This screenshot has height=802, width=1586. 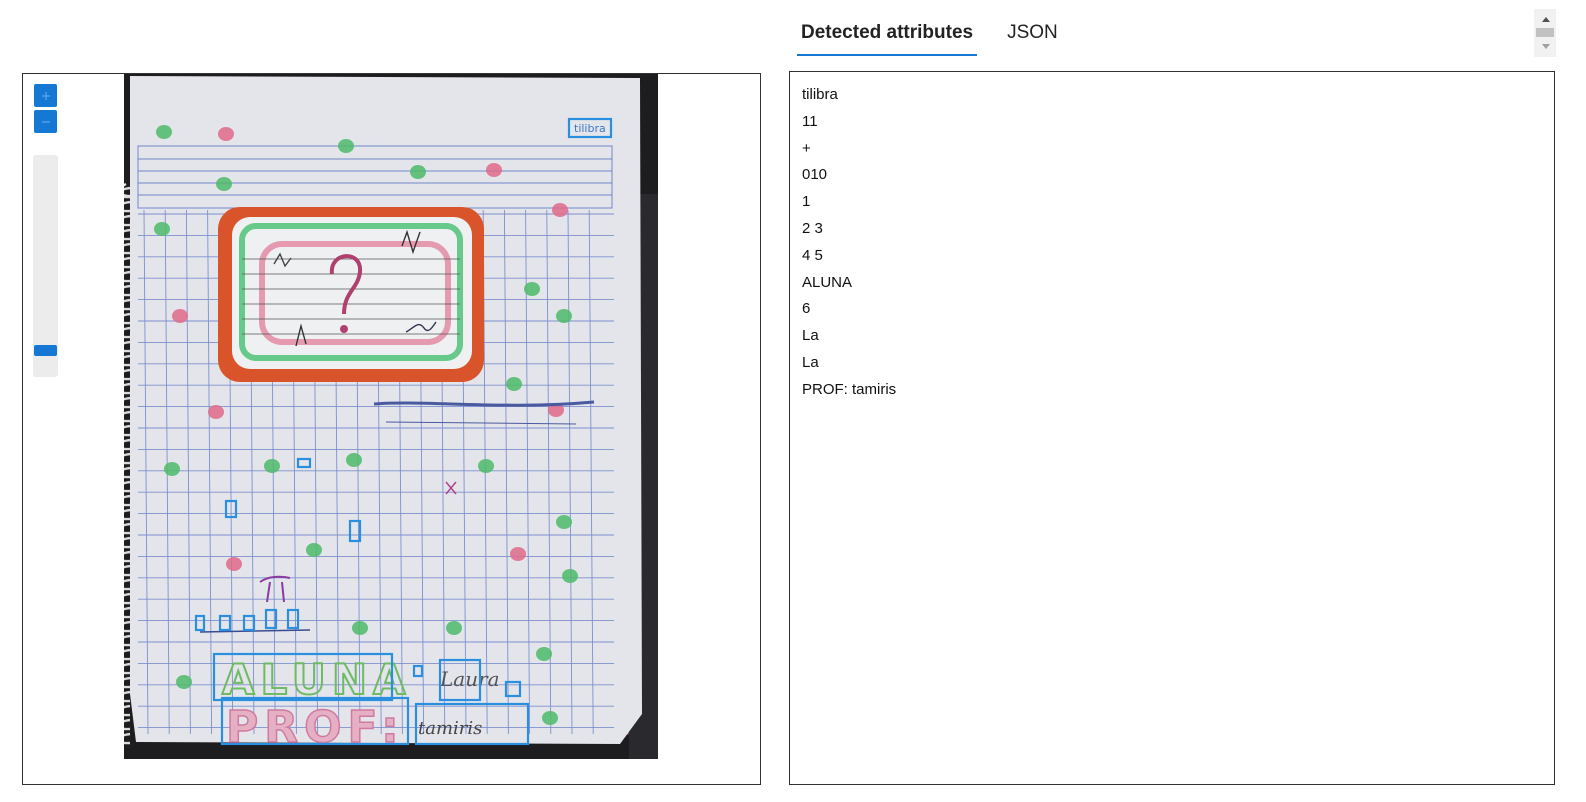 I want to click on tab-json: JSON, so click(x=1032, y=37).